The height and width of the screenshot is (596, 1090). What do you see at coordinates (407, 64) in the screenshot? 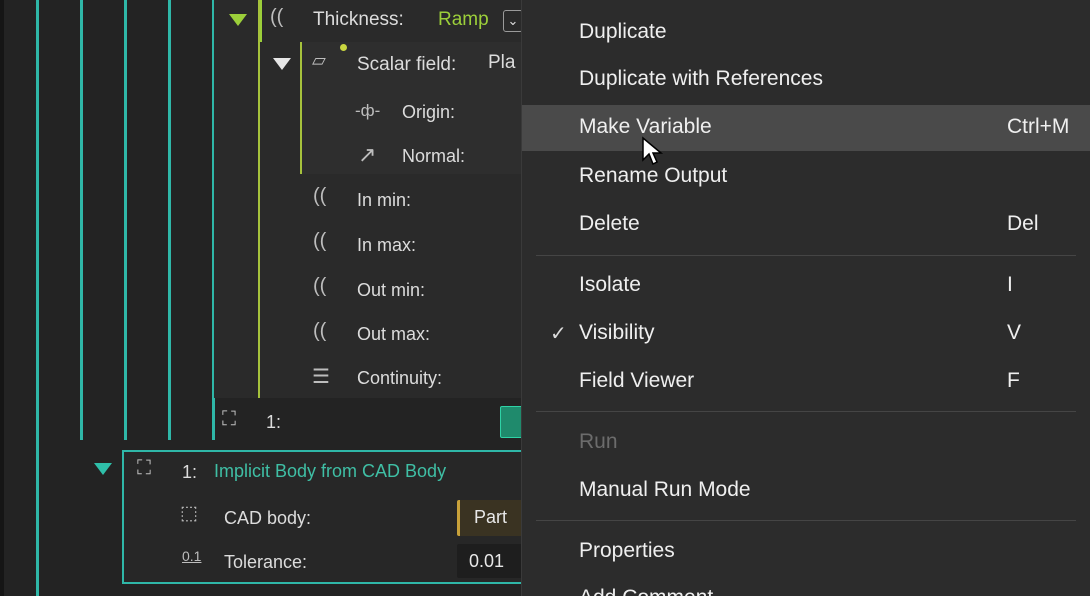
I see `scalar-field-label: Scalar field:` at bounding box center [407, 64].